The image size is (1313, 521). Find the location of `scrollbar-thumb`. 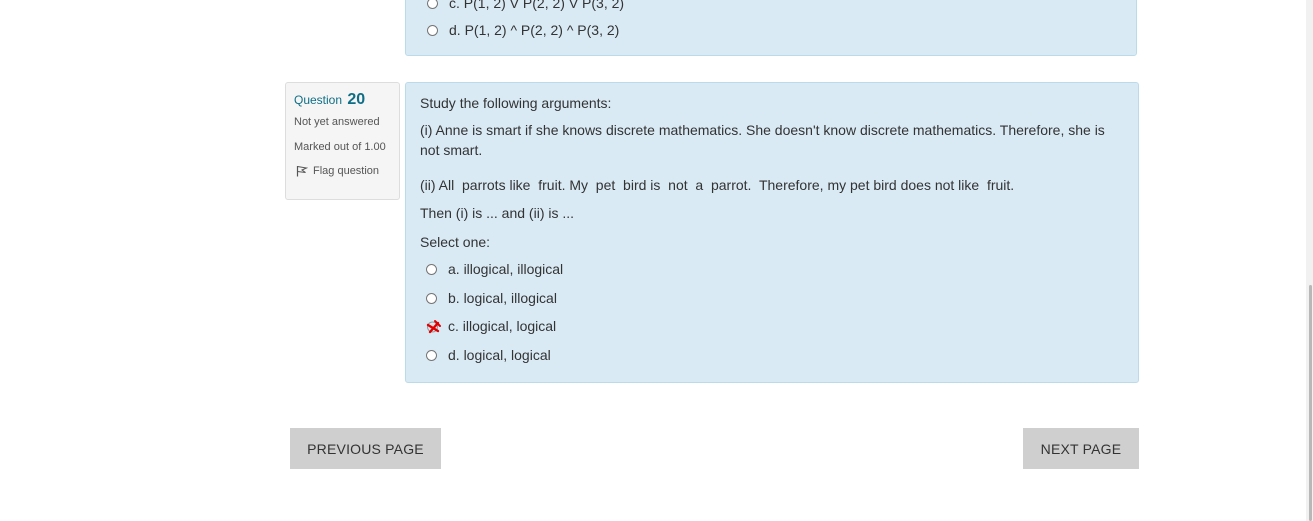

scrollbar-thumb is located at coordinates (1310, 403).